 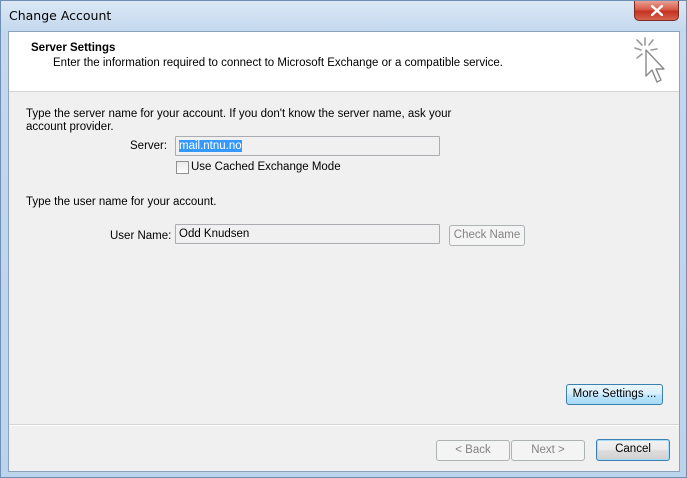 I want to click on cancel-button: Cancel, so click(x=633, y=450).